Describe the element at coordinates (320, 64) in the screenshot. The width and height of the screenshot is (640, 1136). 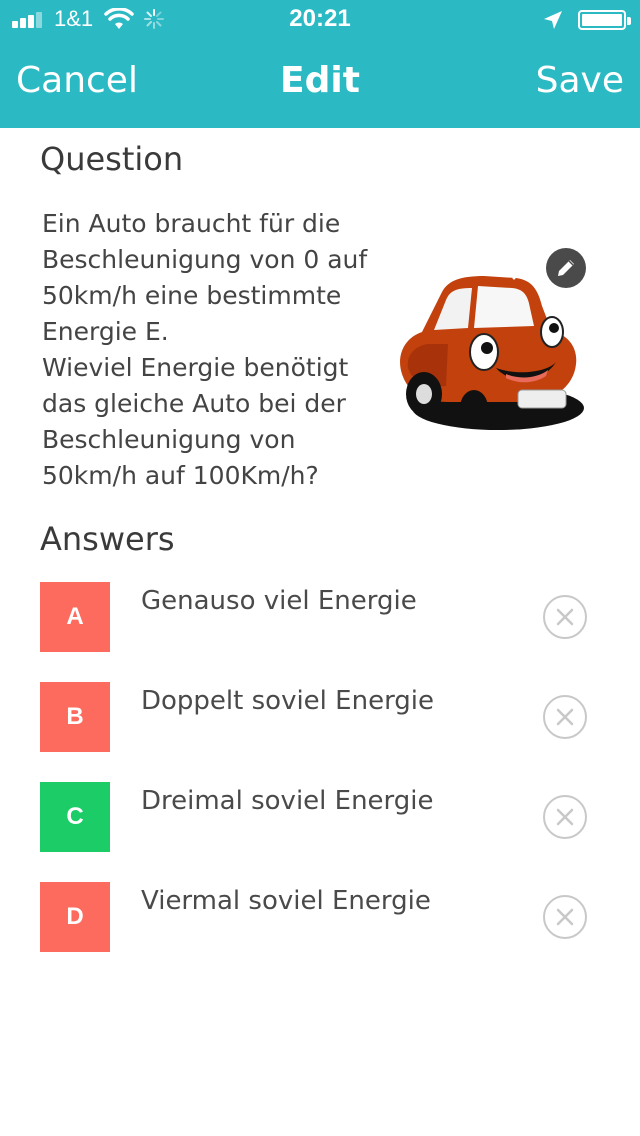
I see `header-bar: 1&1 20:21 Cancel Edit Save` at that location.